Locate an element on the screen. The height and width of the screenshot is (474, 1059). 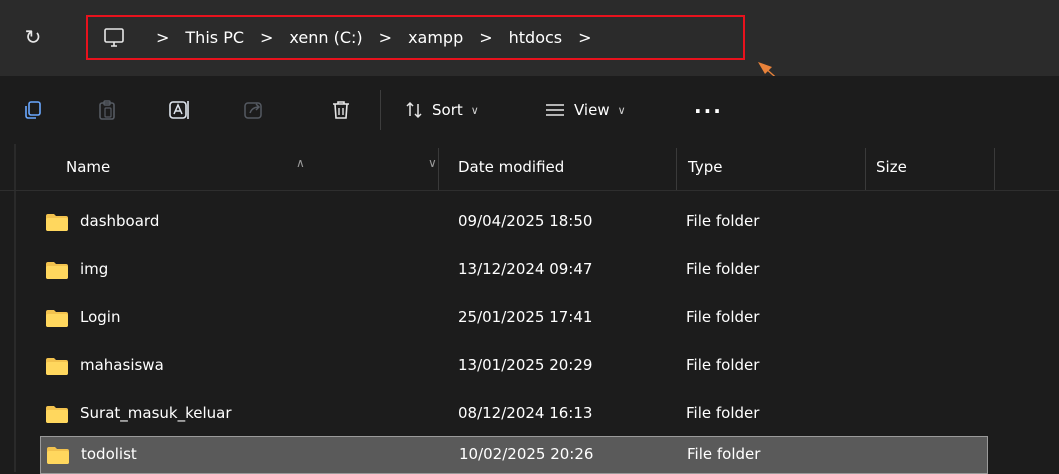
list-item: mahasiswa 13/01/2025 20:29 File folder is located at coordinates (514, 367).